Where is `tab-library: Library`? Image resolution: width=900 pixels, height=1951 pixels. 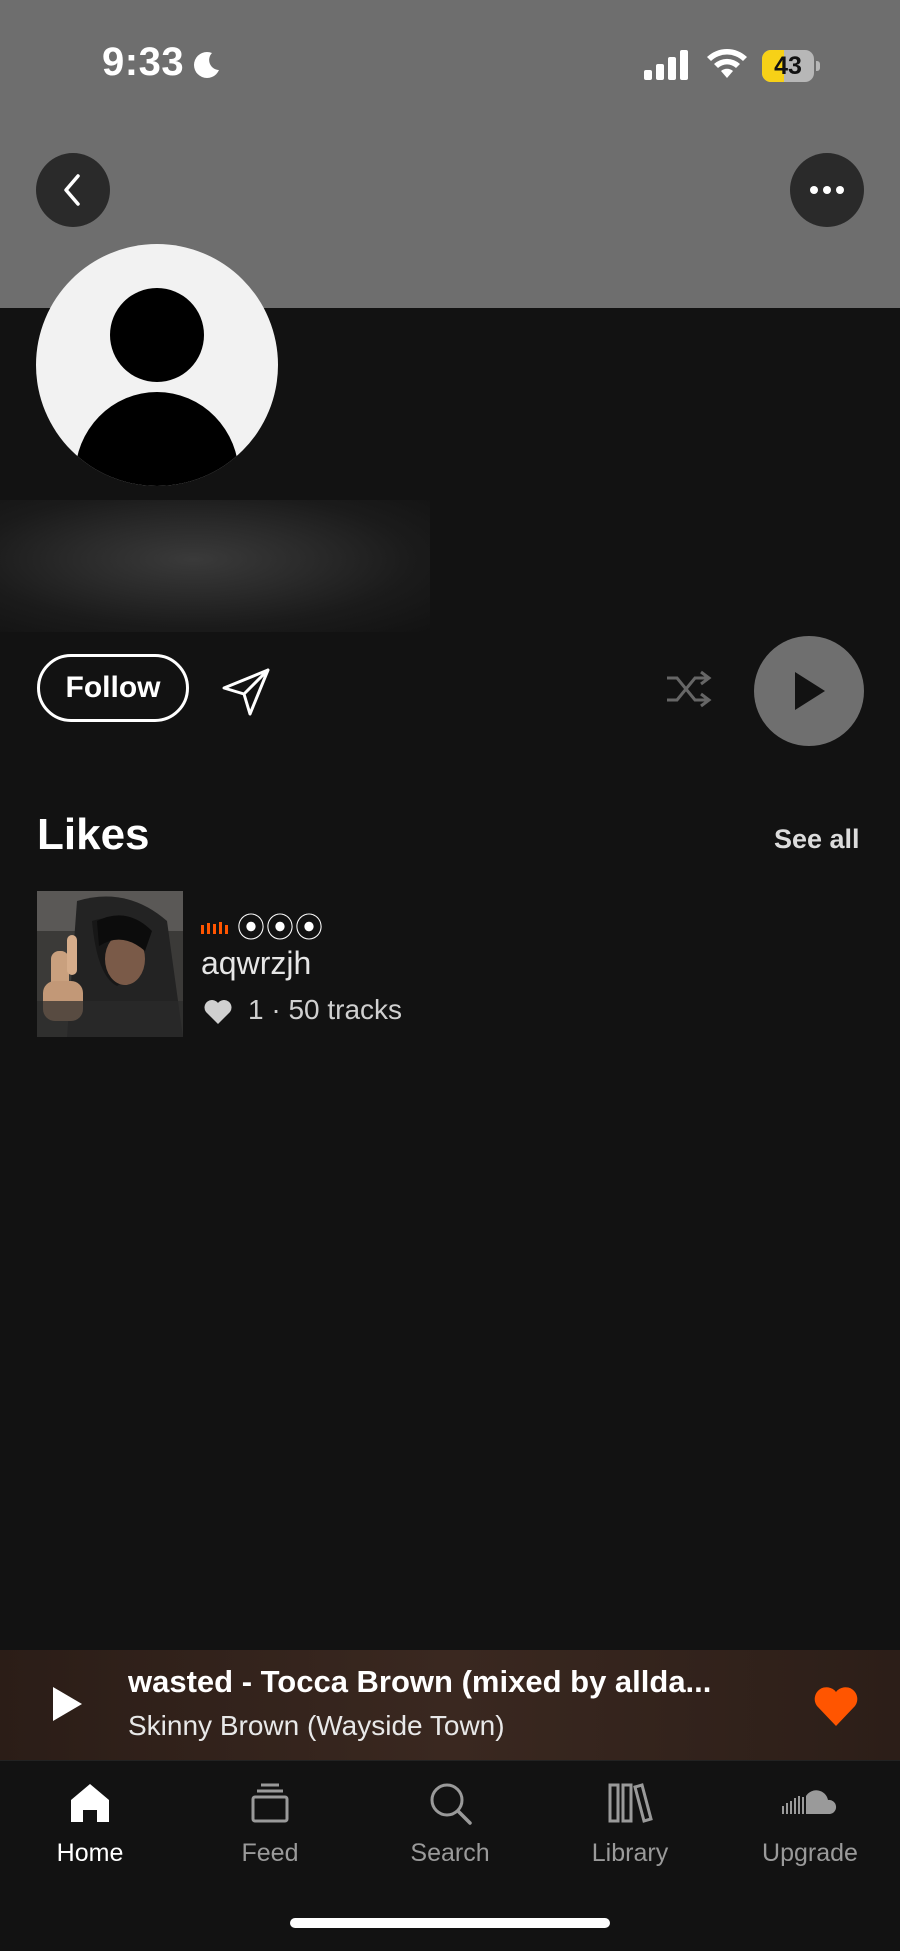 tab-library: Library is located at coordinates (630, 1830).